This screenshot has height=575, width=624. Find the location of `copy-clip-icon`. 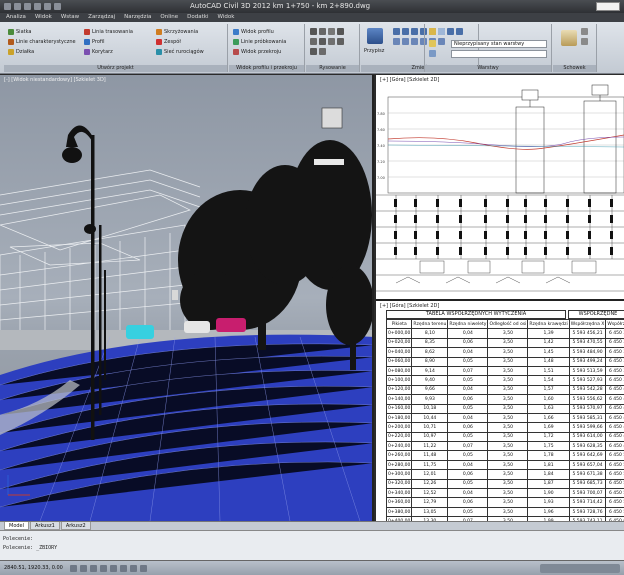

copy-clip-icon is located at coordinates (584, 41).